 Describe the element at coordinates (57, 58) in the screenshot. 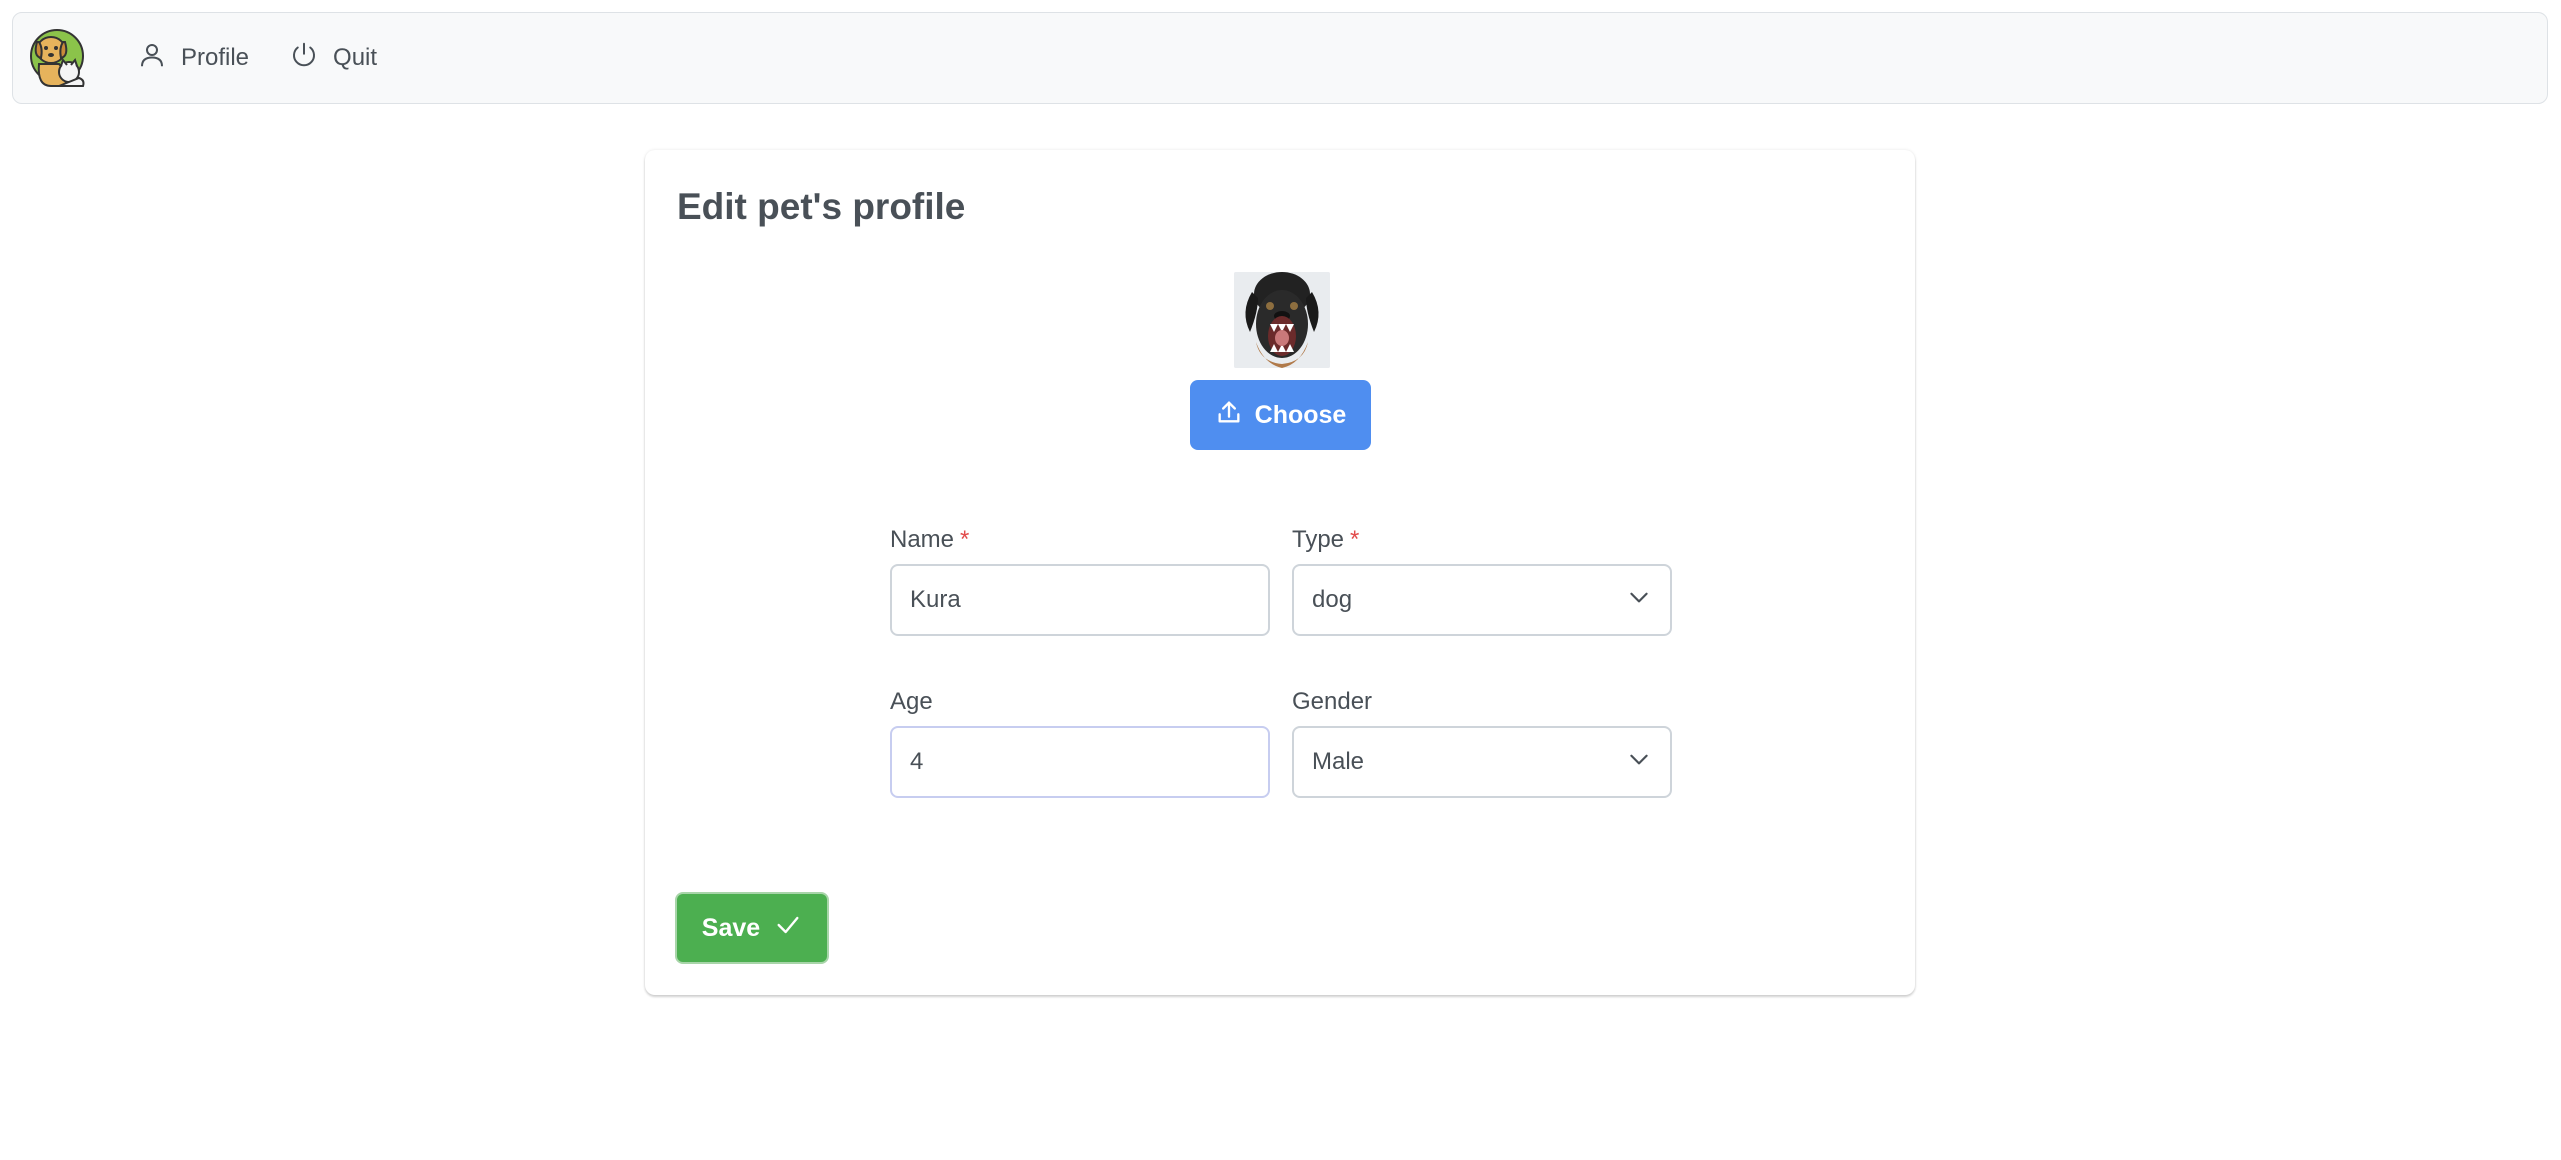

I see `dog-and-cat-logo-icon` at that location.